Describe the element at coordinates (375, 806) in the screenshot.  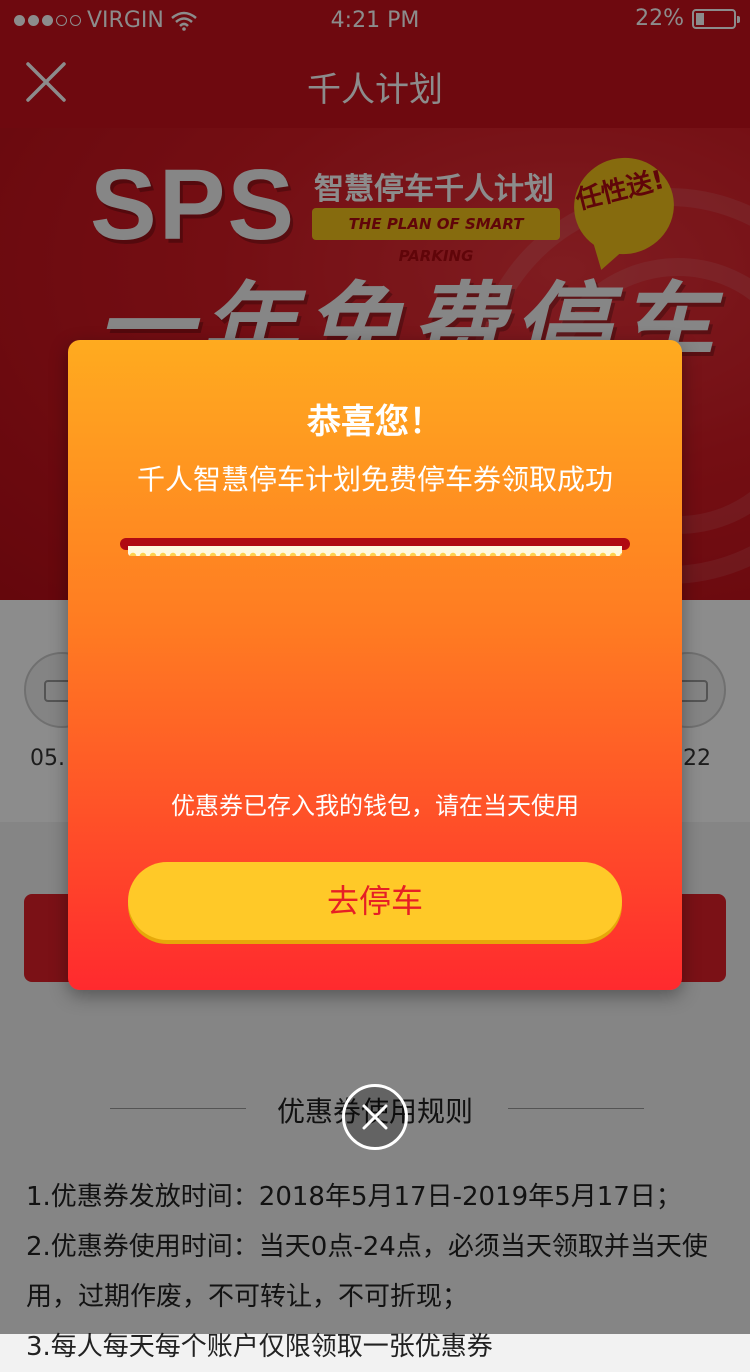
I see `dialog-note: 优惠券已存入我的钱包，请在当天使用` at that location.